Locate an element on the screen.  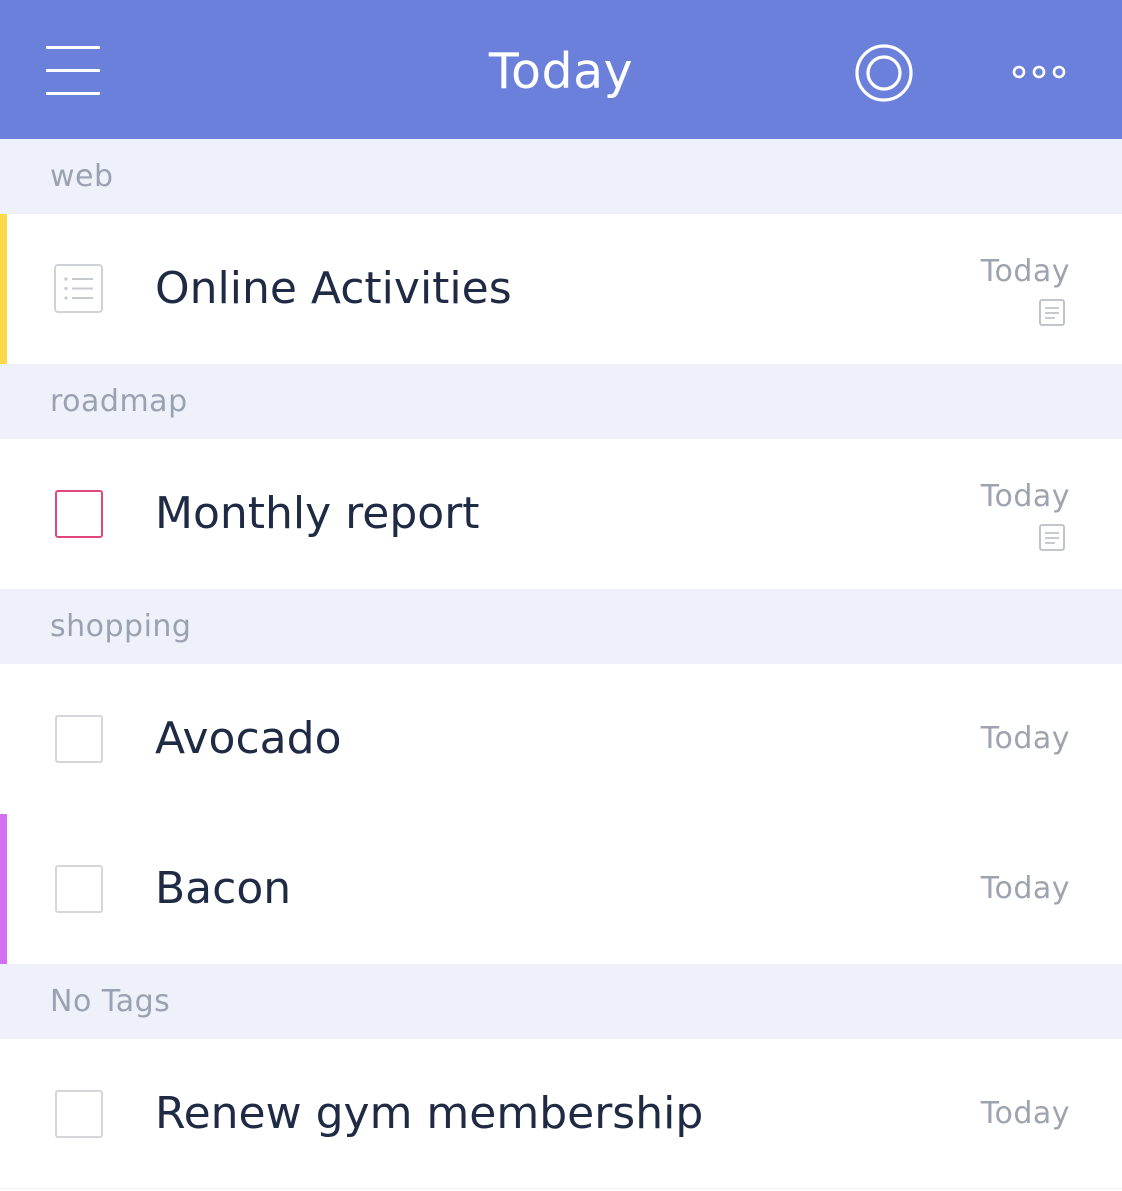
hamburger-menu-icon is located at coordinates (73, 71).